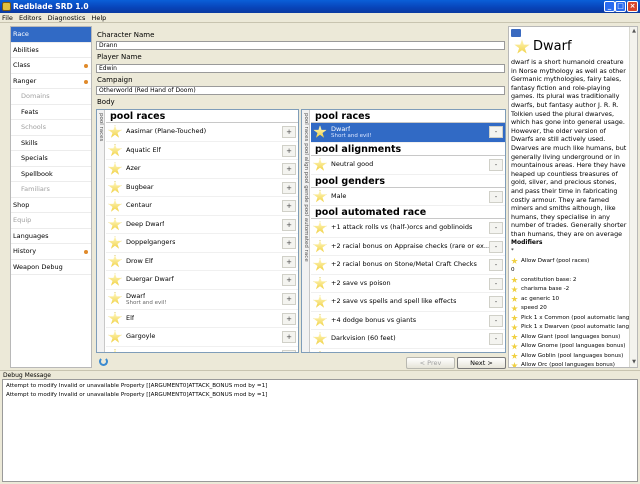 This screenshot has height=484, width=640. I want to click on list-item: Deep Dwarf +, so click(202, 225).